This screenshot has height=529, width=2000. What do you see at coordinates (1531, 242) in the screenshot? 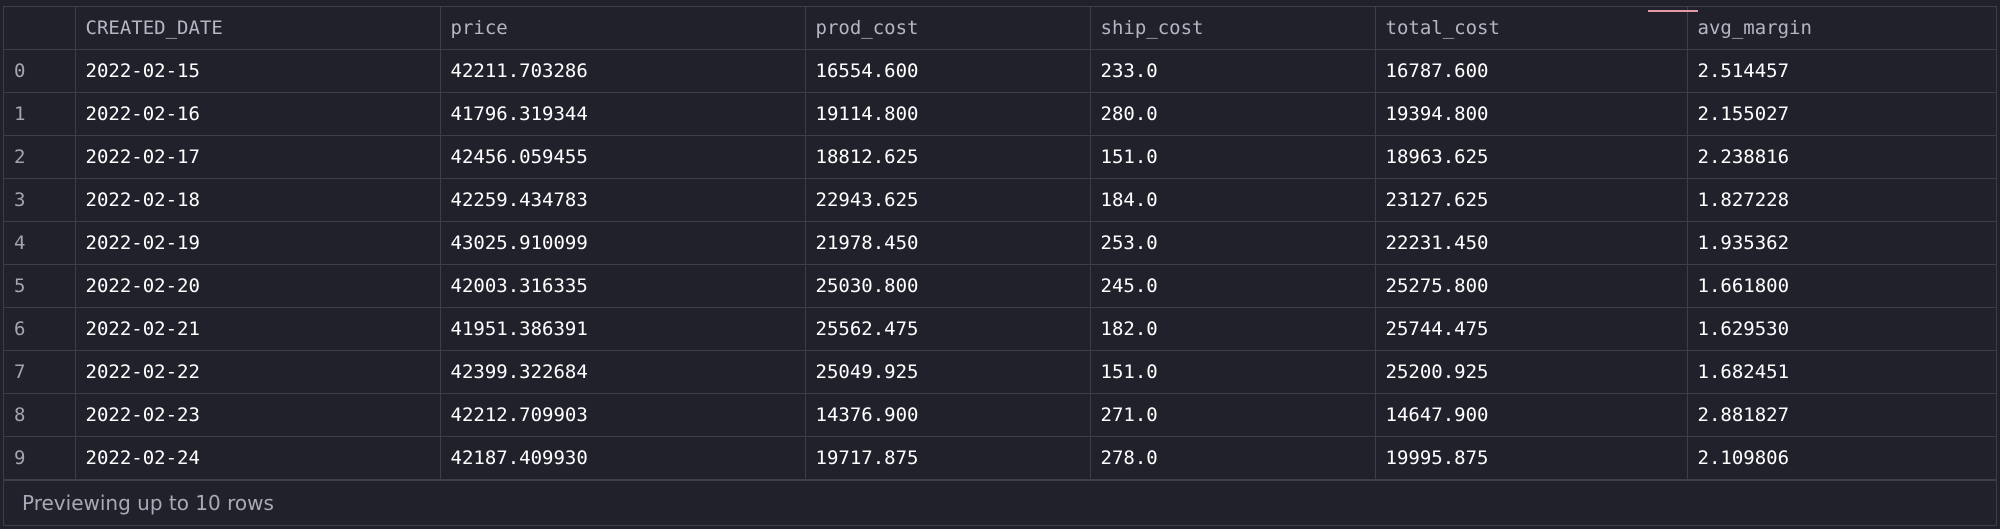
I see `total-cost-cell: 22231.450` at bounding box center [1531, 242].